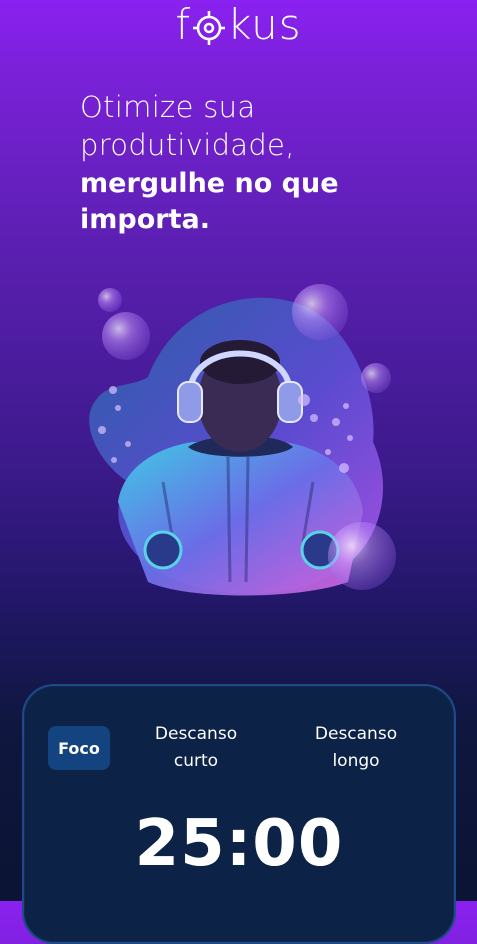  I want to click on timer-display: 25:00, so click(239, 844).